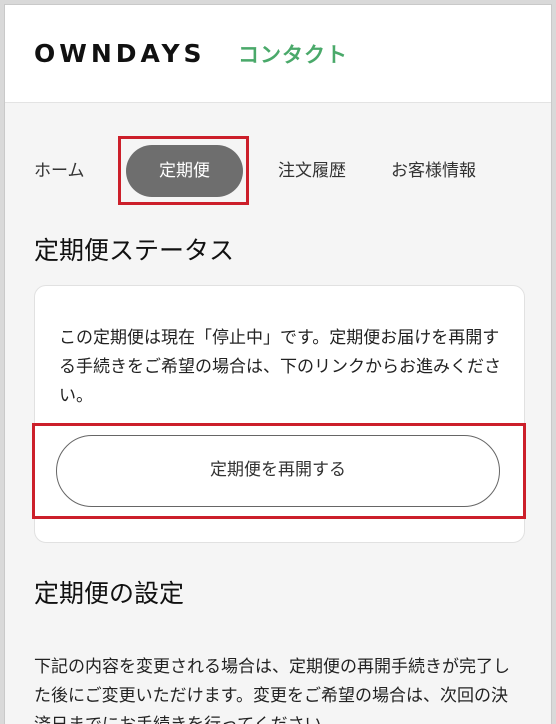 The width and height of the screenshot is (556, 724). I want to click on resume-subscription-button: 定期便を再開する, so click(278, 471).